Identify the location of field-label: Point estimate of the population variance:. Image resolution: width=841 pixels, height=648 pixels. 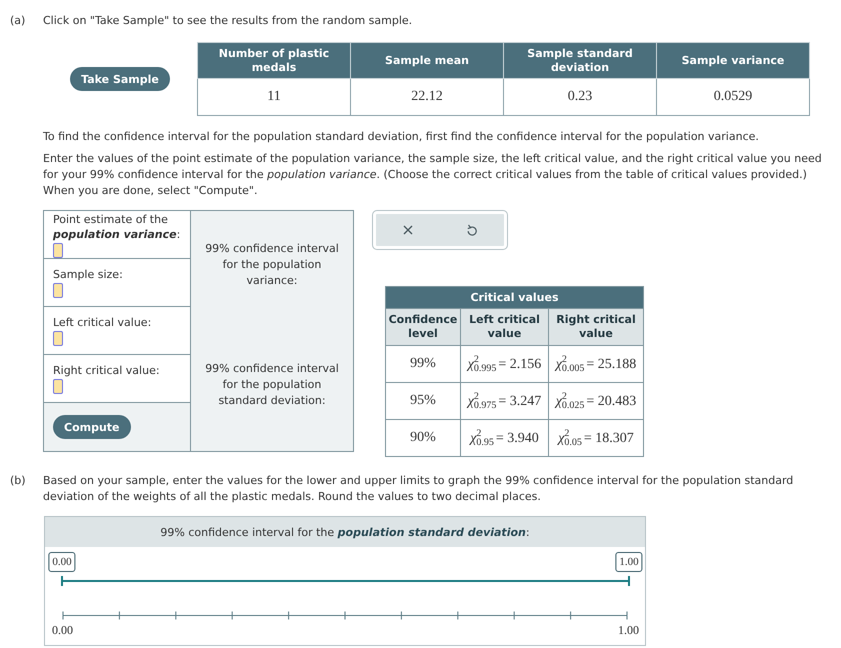
(117, 227).